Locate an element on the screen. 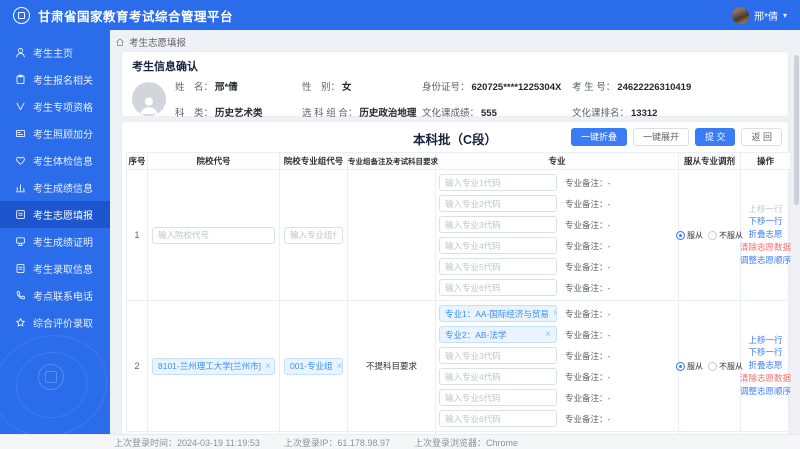 This screenshot has height=449, width=800. radio-icon is located at coordinates (712, 235).